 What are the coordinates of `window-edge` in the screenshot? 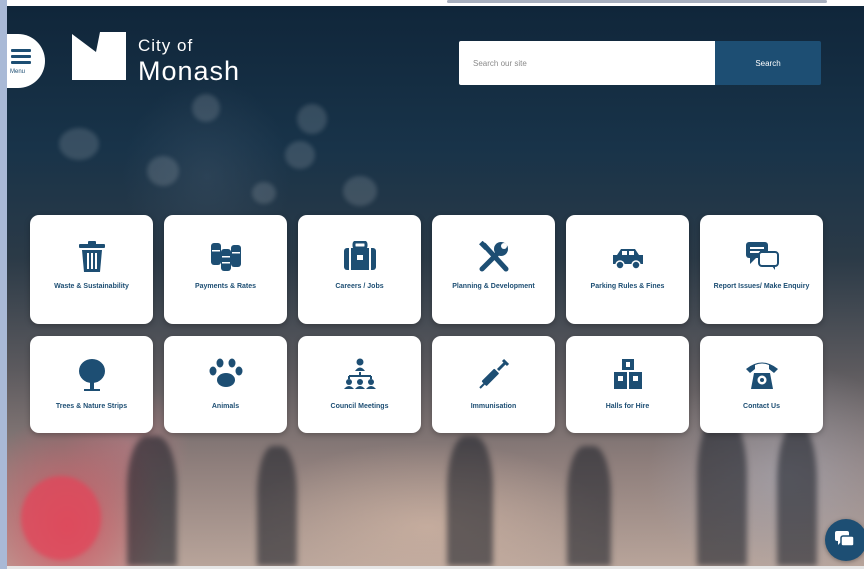 It's located at (3, 284).